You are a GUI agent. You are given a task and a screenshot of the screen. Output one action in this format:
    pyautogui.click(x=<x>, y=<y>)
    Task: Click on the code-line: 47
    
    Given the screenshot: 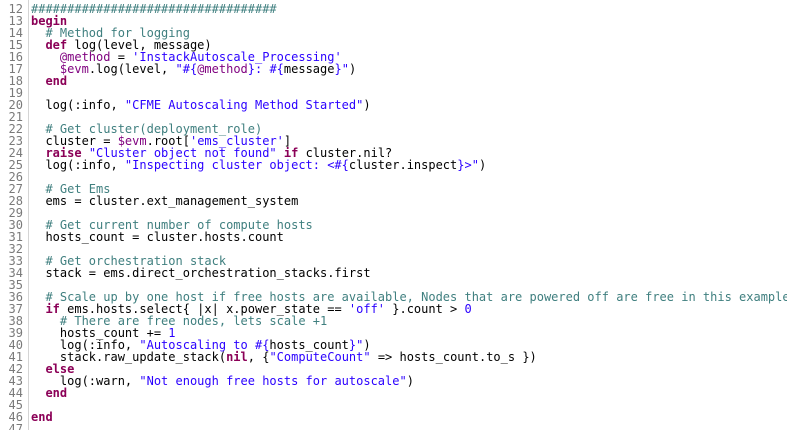 What is the action you would take?
    pyautogui.click(x=393, y=426)
    